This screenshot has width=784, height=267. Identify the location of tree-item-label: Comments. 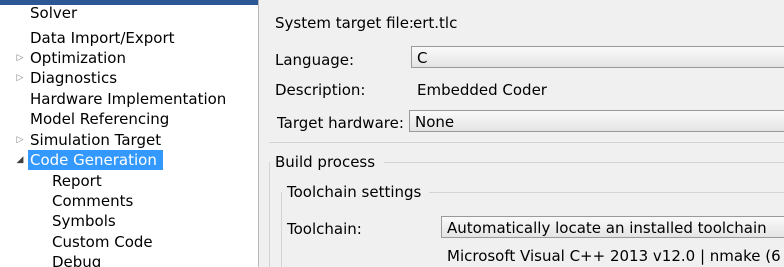
(93, 201).